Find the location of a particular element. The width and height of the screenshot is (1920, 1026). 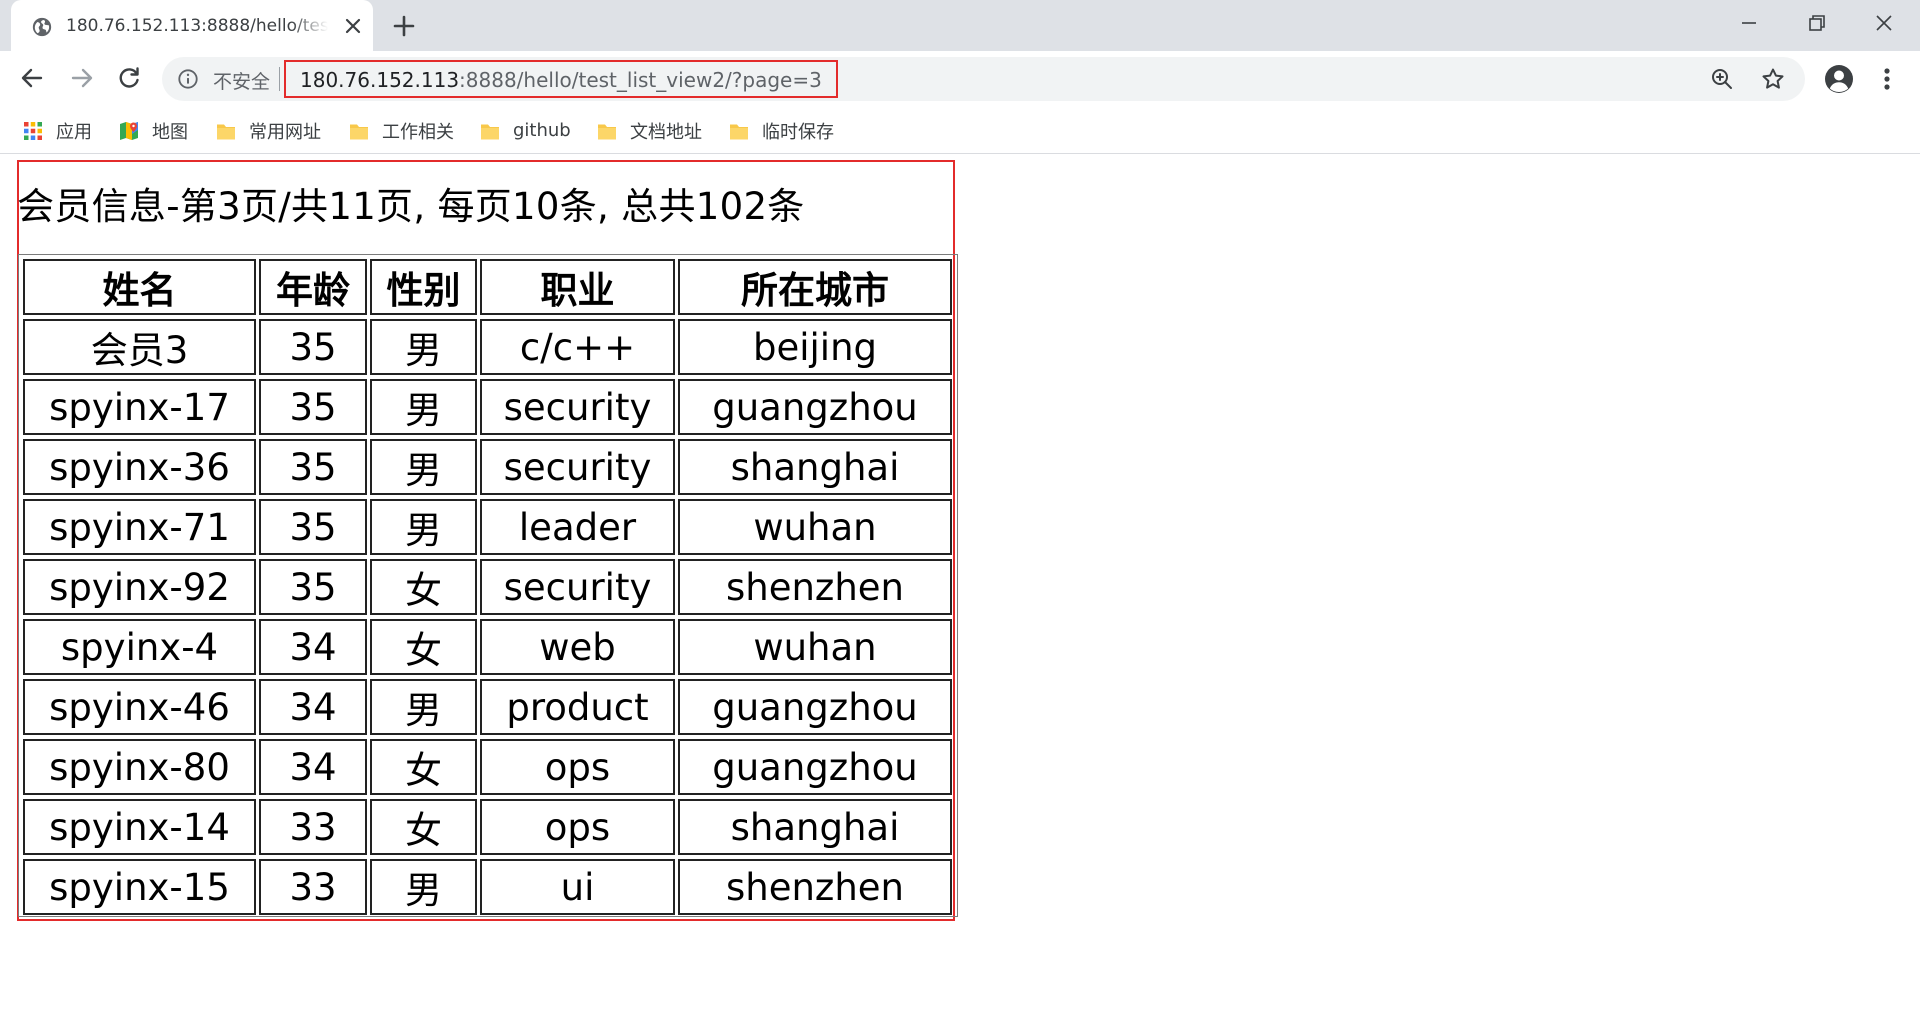

bookmark-label: 应用 is located at coordinates (74, 132).